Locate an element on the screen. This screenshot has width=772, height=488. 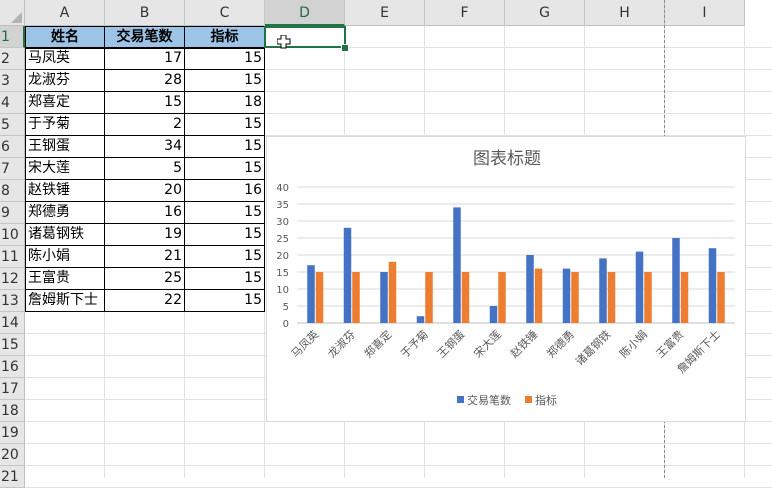
x-category-label: 诸葛钢铁 is located at coordinates (593, 348).